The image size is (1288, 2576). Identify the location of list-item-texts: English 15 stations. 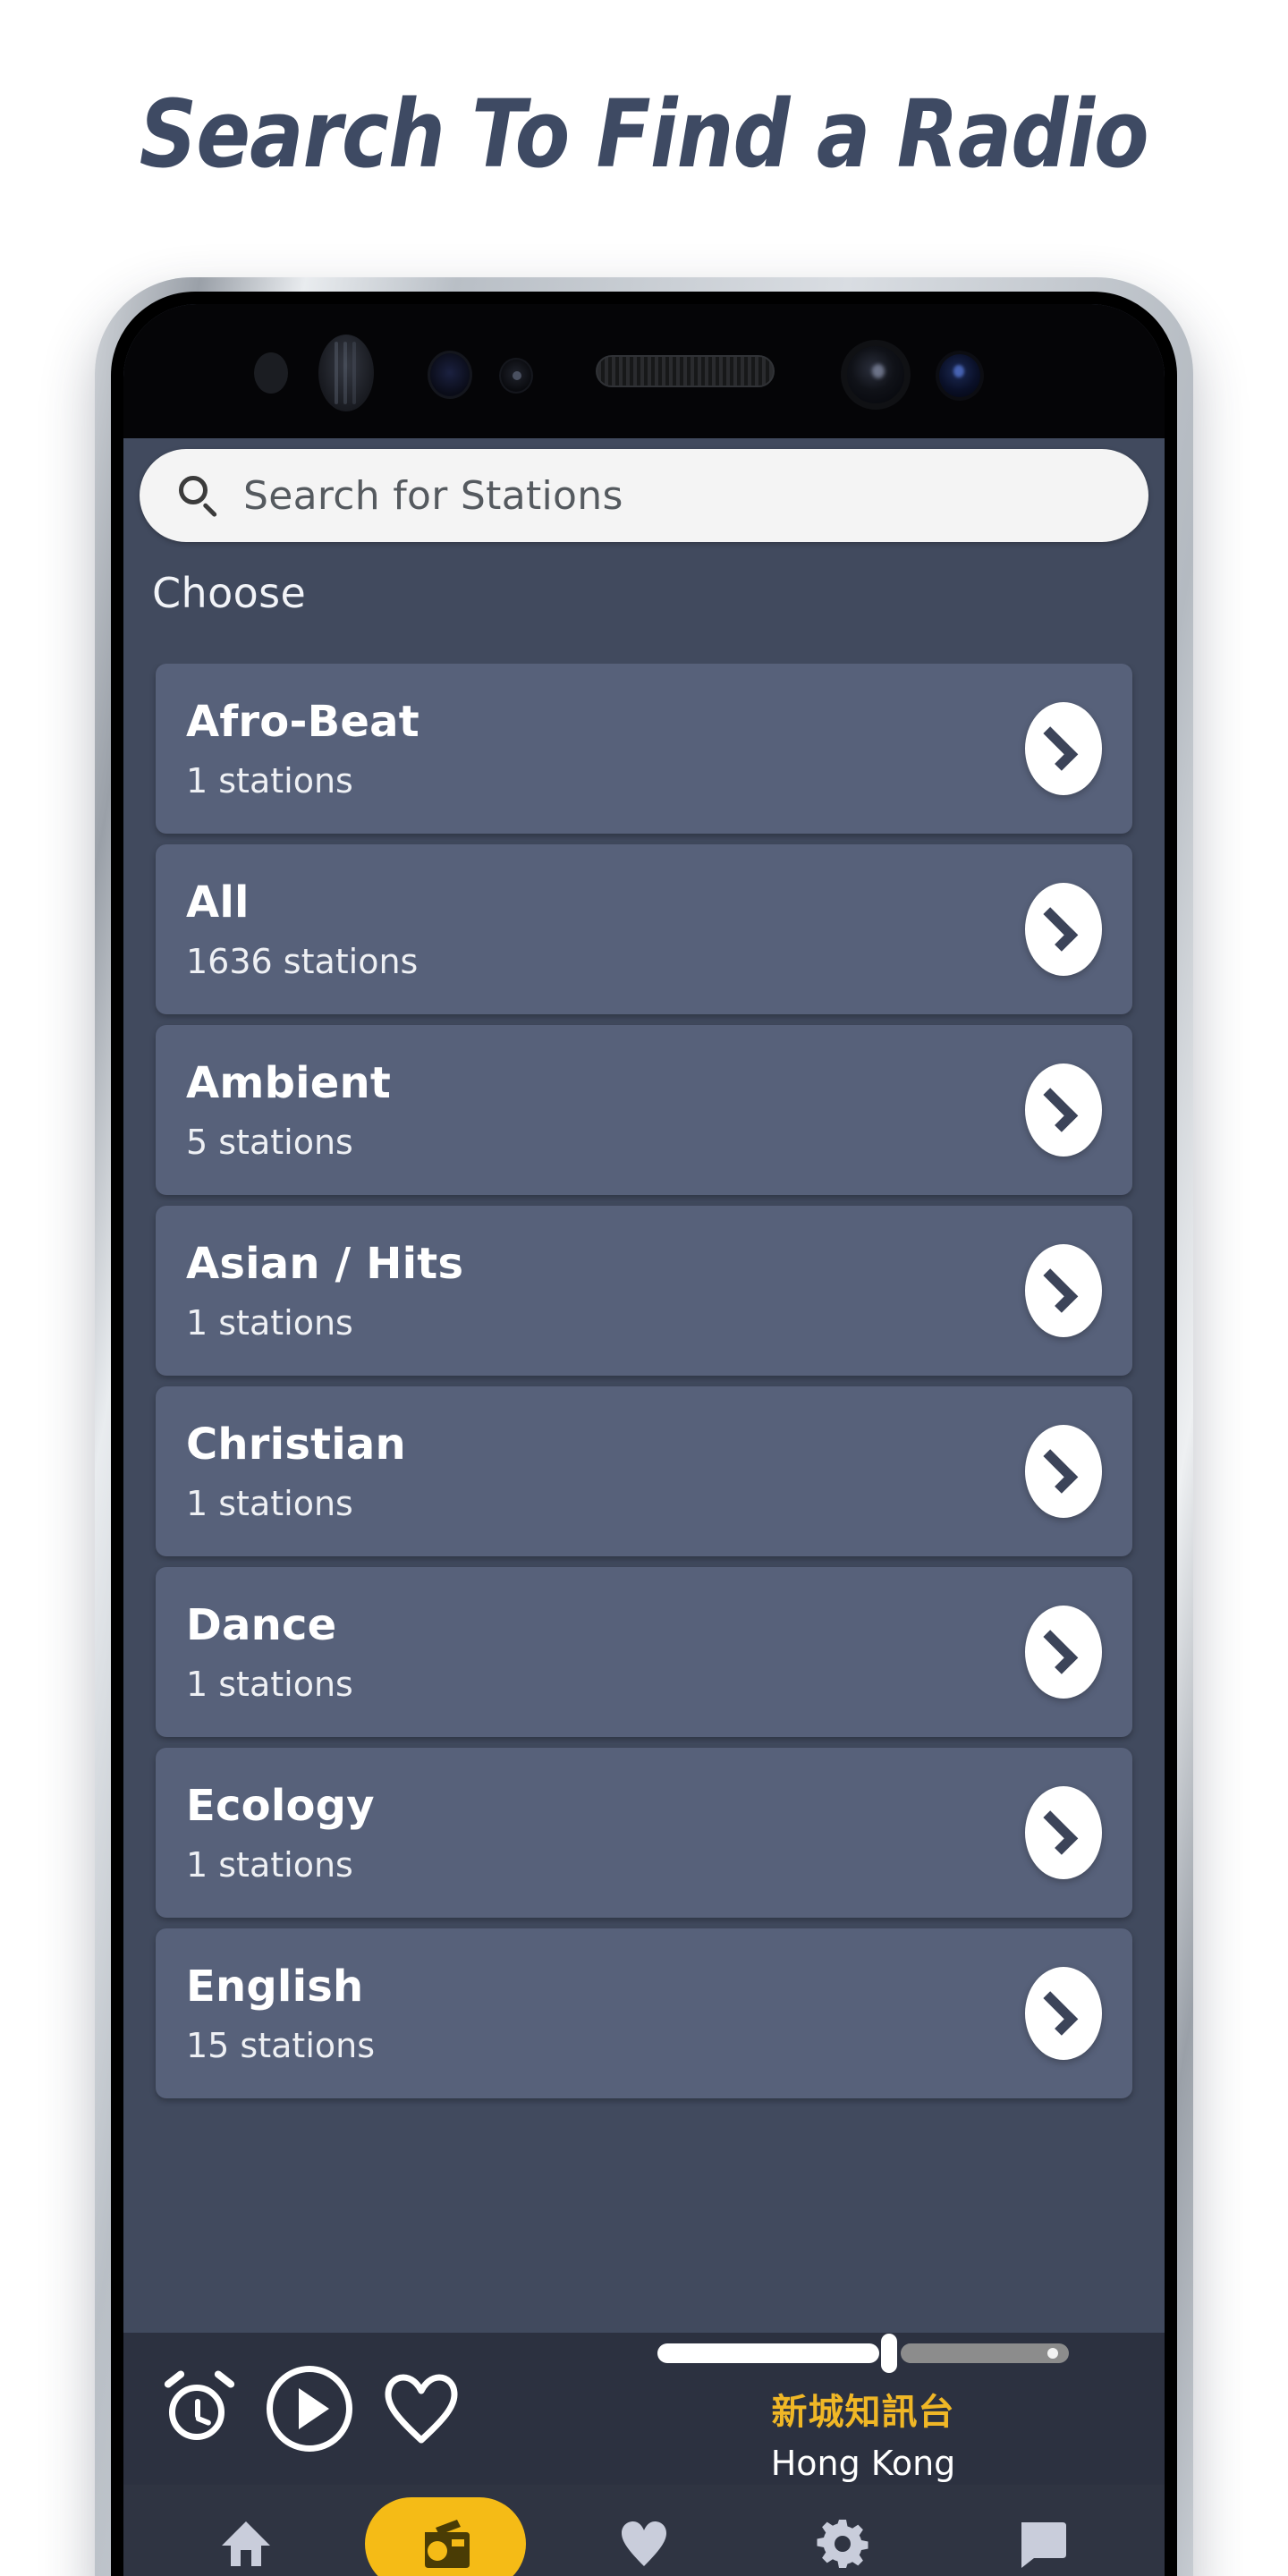
(605, 2013).